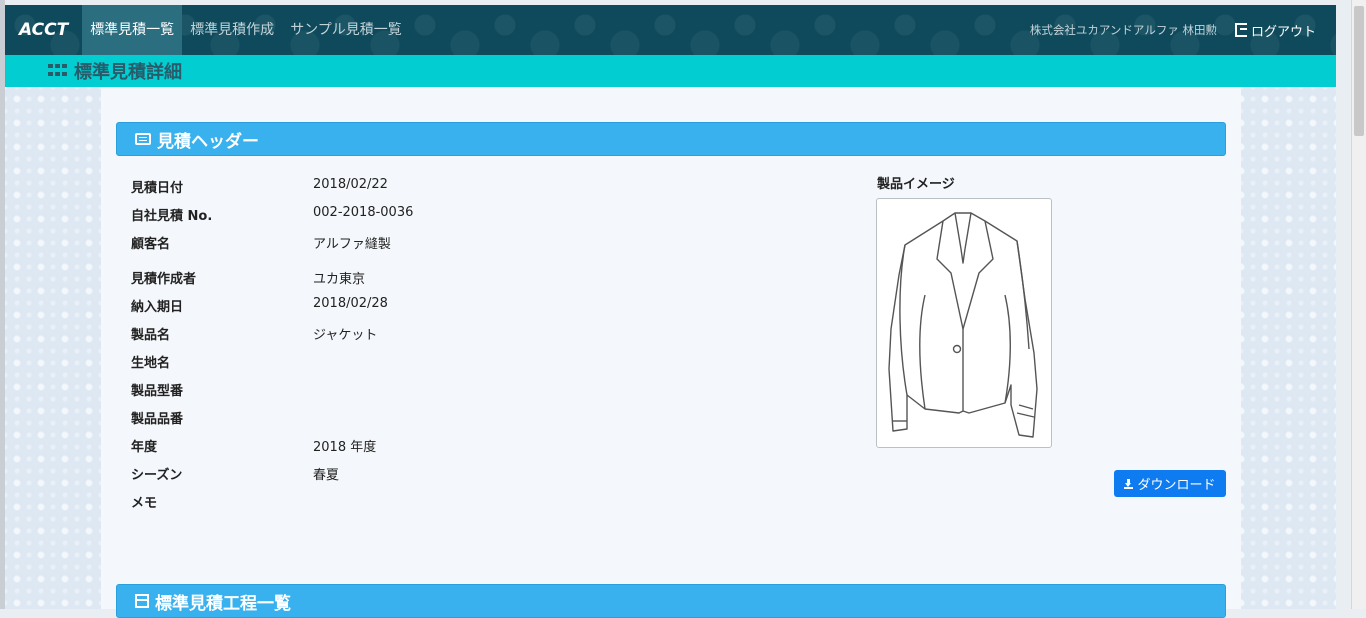 Image resolution: width=1366 pixels, height=618 pixels. I want to click on field-value-estimate-date: 2018/02/22, so click(350, 184).